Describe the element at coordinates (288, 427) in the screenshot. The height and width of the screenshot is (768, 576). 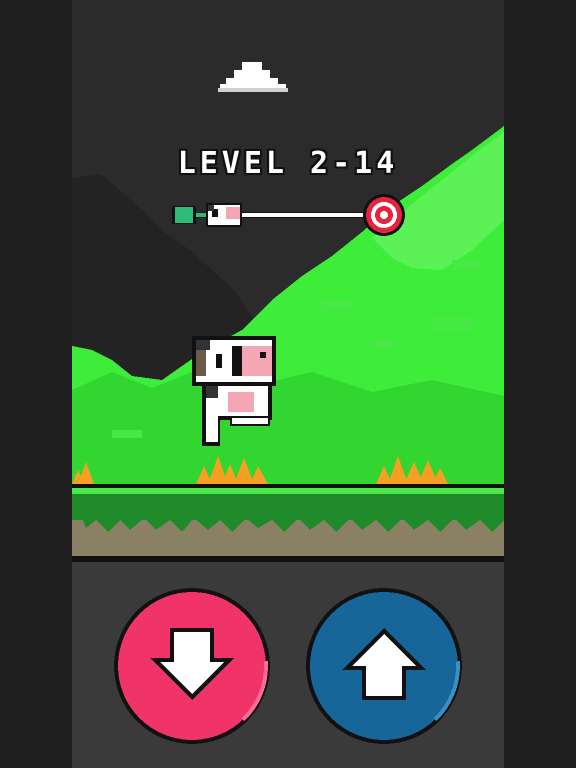
I see `hill-shade` at that location.